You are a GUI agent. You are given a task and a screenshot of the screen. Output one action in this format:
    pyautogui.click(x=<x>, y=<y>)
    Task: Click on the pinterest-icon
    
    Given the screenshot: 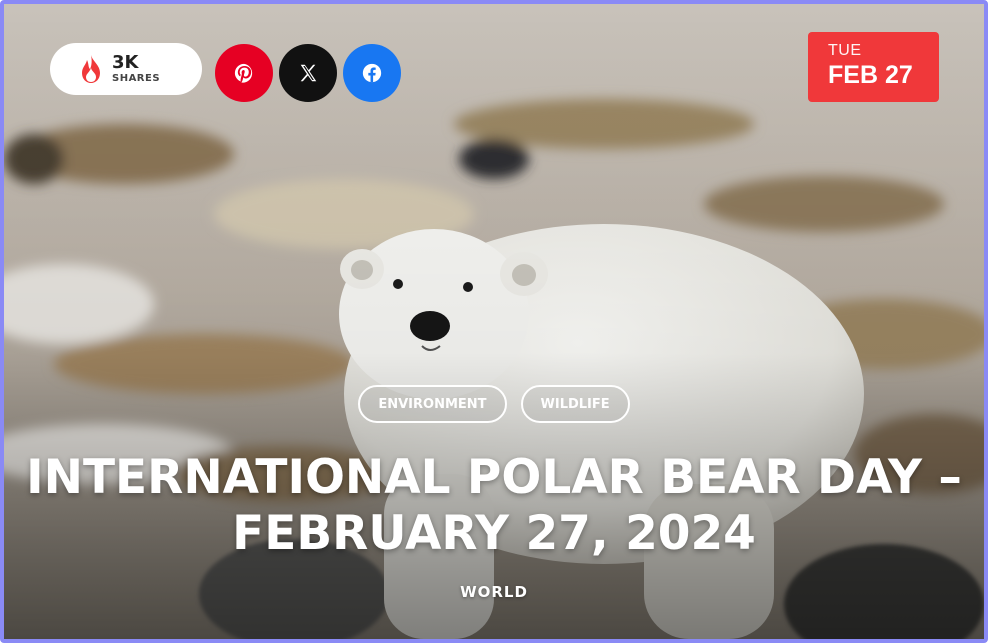 What is the action you would take?
    pyautogui.click(x=243, y=73)
    